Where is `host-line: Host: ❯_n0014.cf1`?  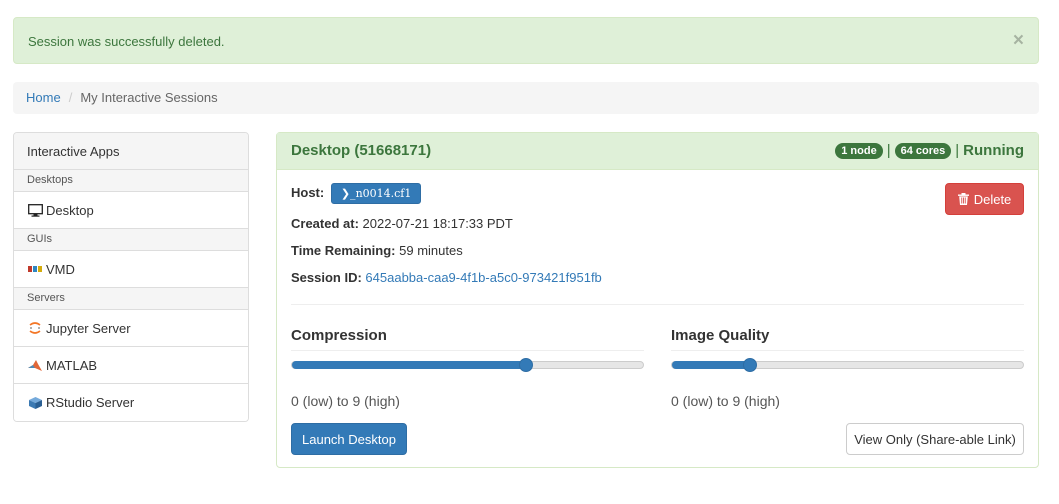 host-line: Host: ❯_n0014.cf1 is located at coordinates (356, 193).